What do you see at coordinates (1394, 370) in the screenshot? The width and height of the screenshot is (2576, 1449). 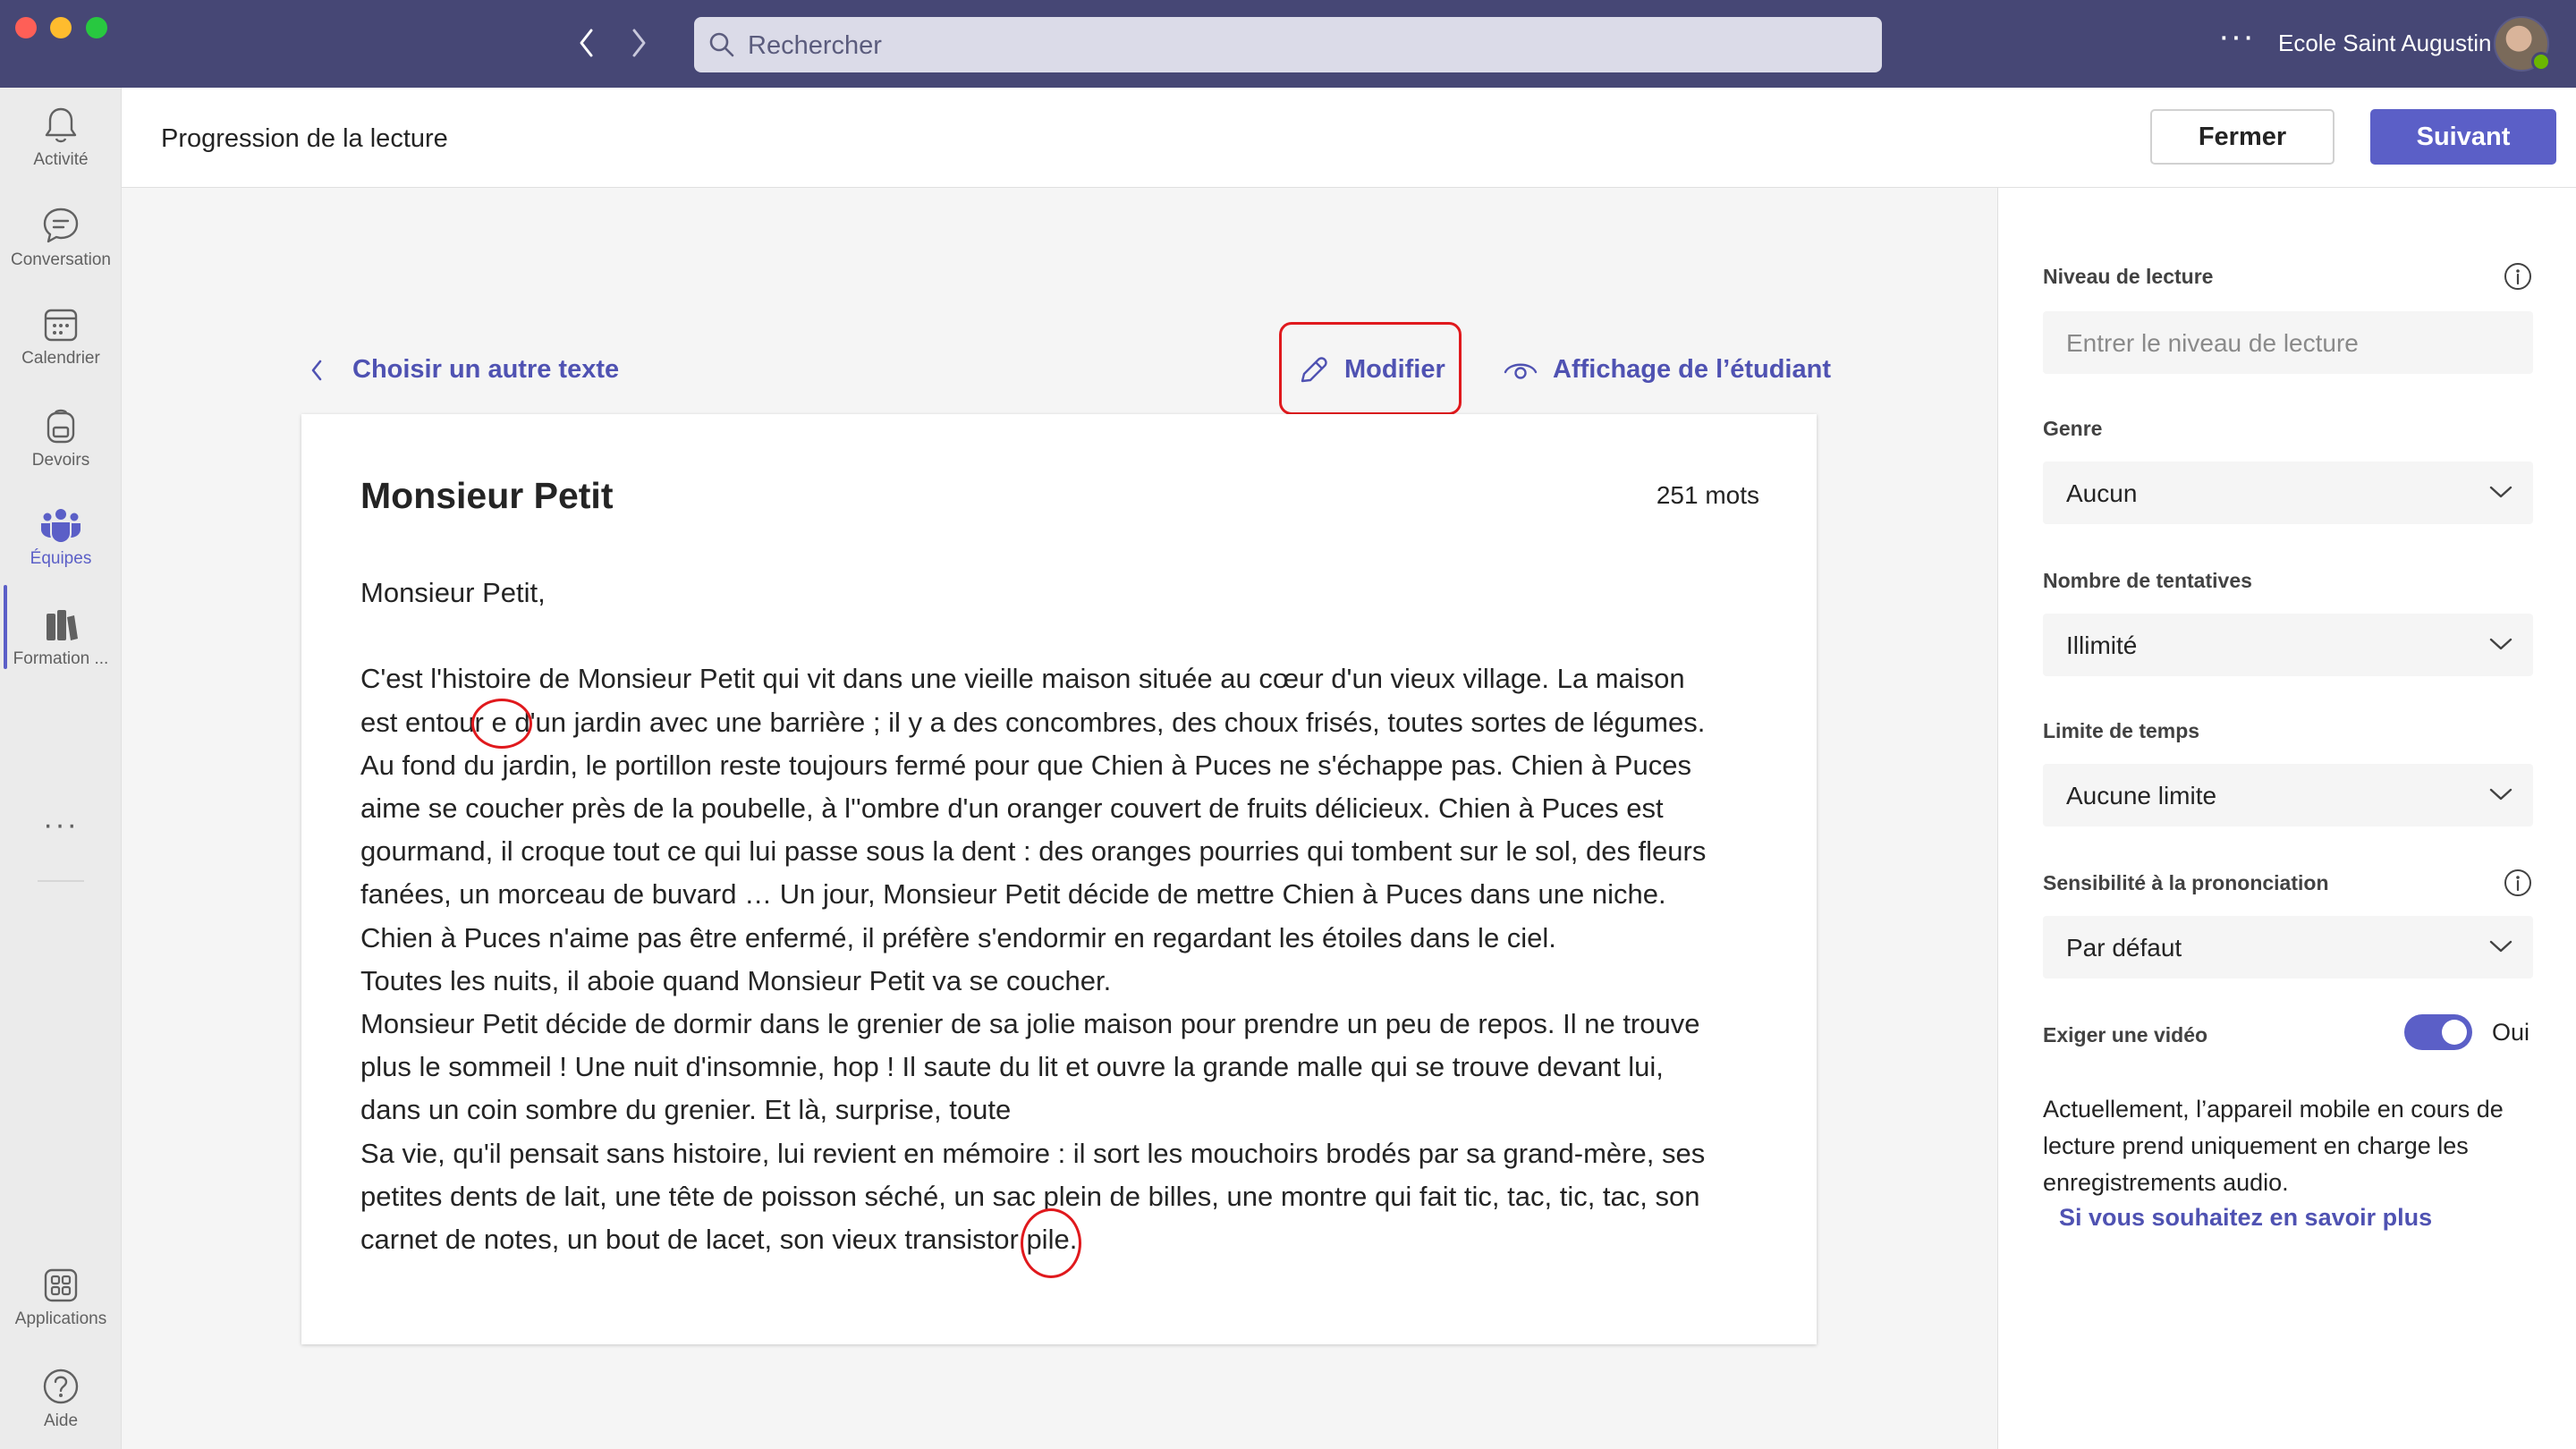 I see `edit-button: Modifier` at bounding box center [1394, 370].